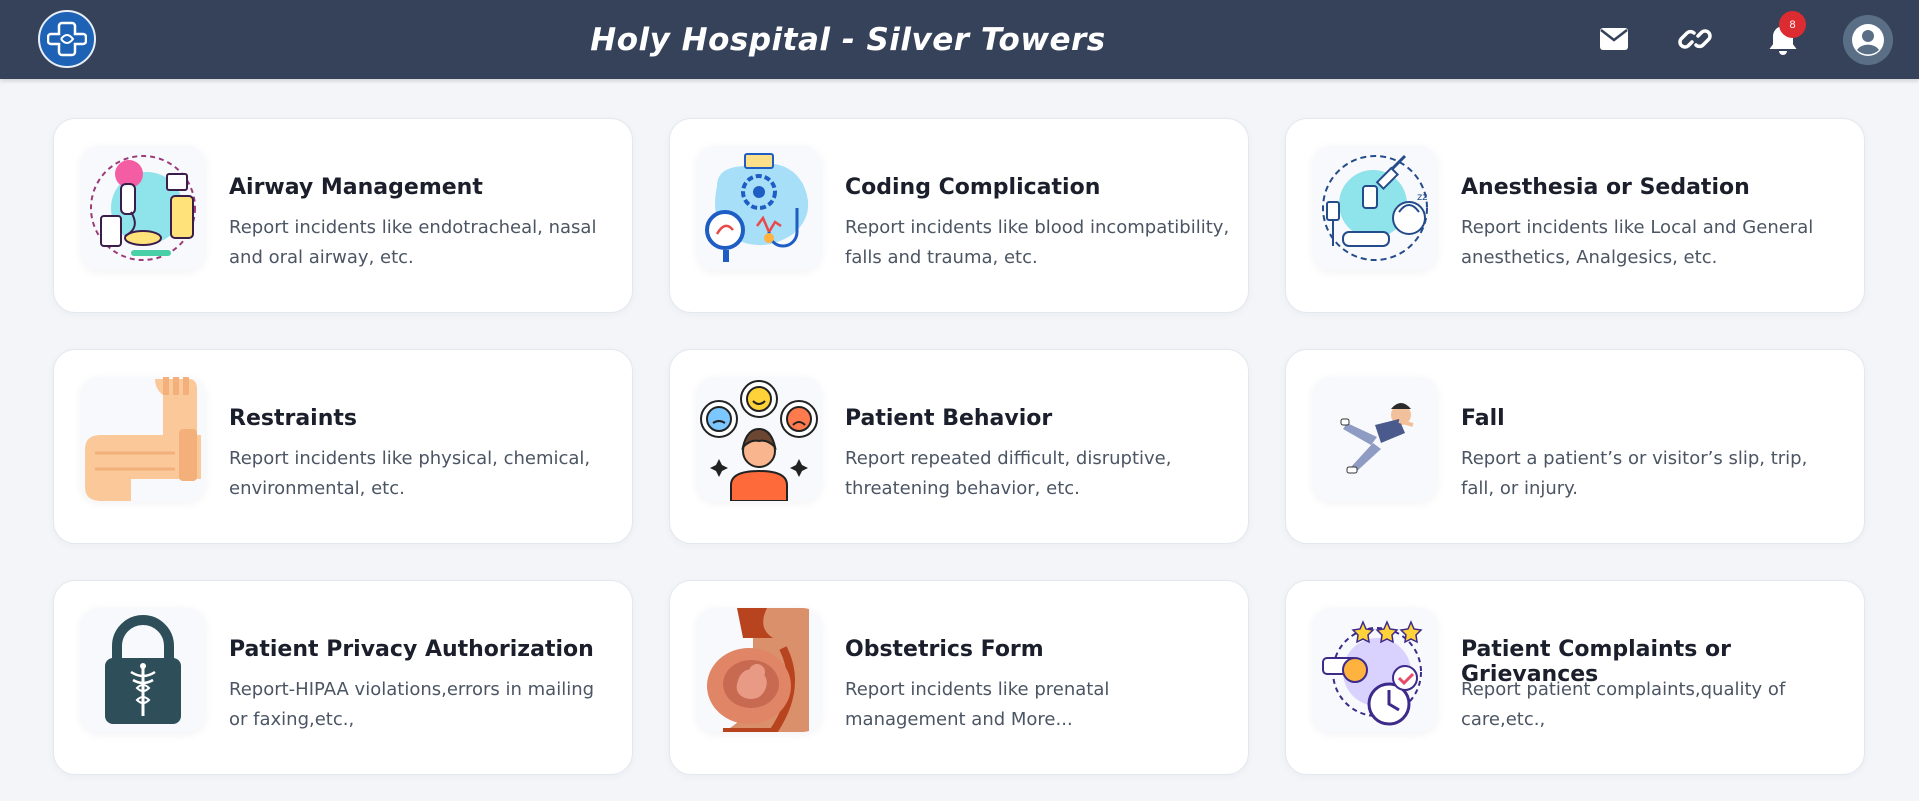  Describe the element at coordinates (1614, 39) in the screenshot. I see `envelope-icon` at that location.